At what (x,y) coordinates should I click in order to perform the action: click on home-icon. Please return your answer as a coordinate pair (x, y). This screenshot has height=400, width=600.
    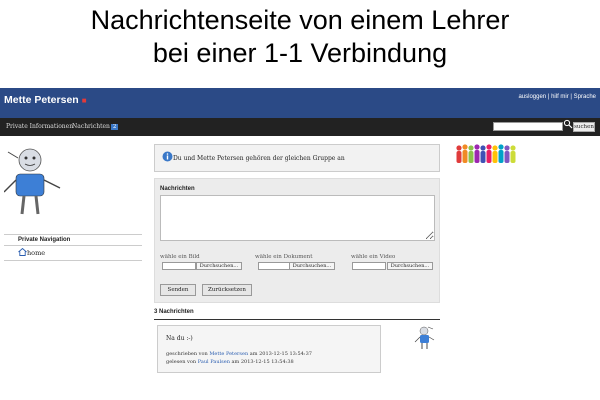
    Looking at the image, I should click on (22, 251).